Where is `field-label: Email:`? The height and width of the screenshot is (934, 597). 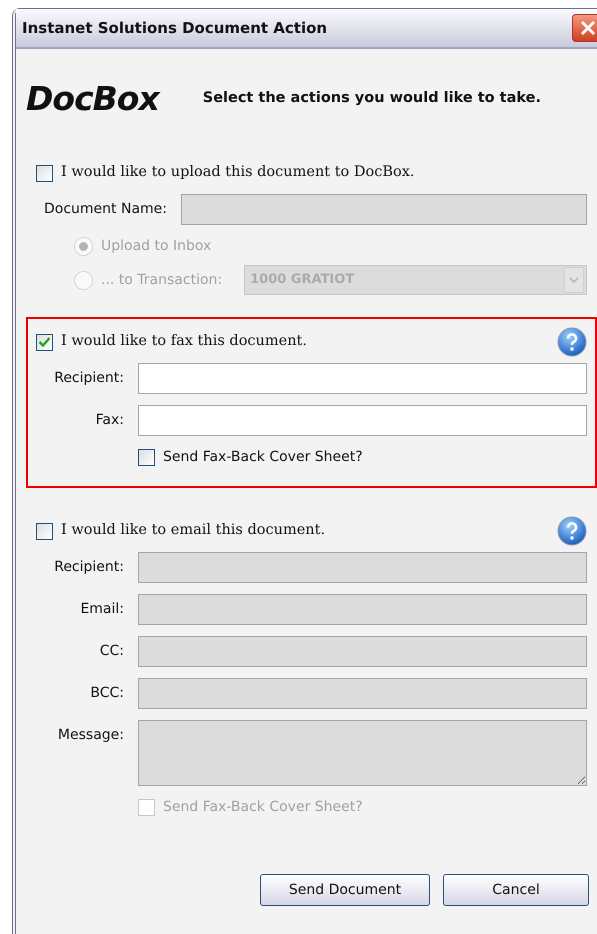
field-label: Email: is located at coordinates (101, 609).